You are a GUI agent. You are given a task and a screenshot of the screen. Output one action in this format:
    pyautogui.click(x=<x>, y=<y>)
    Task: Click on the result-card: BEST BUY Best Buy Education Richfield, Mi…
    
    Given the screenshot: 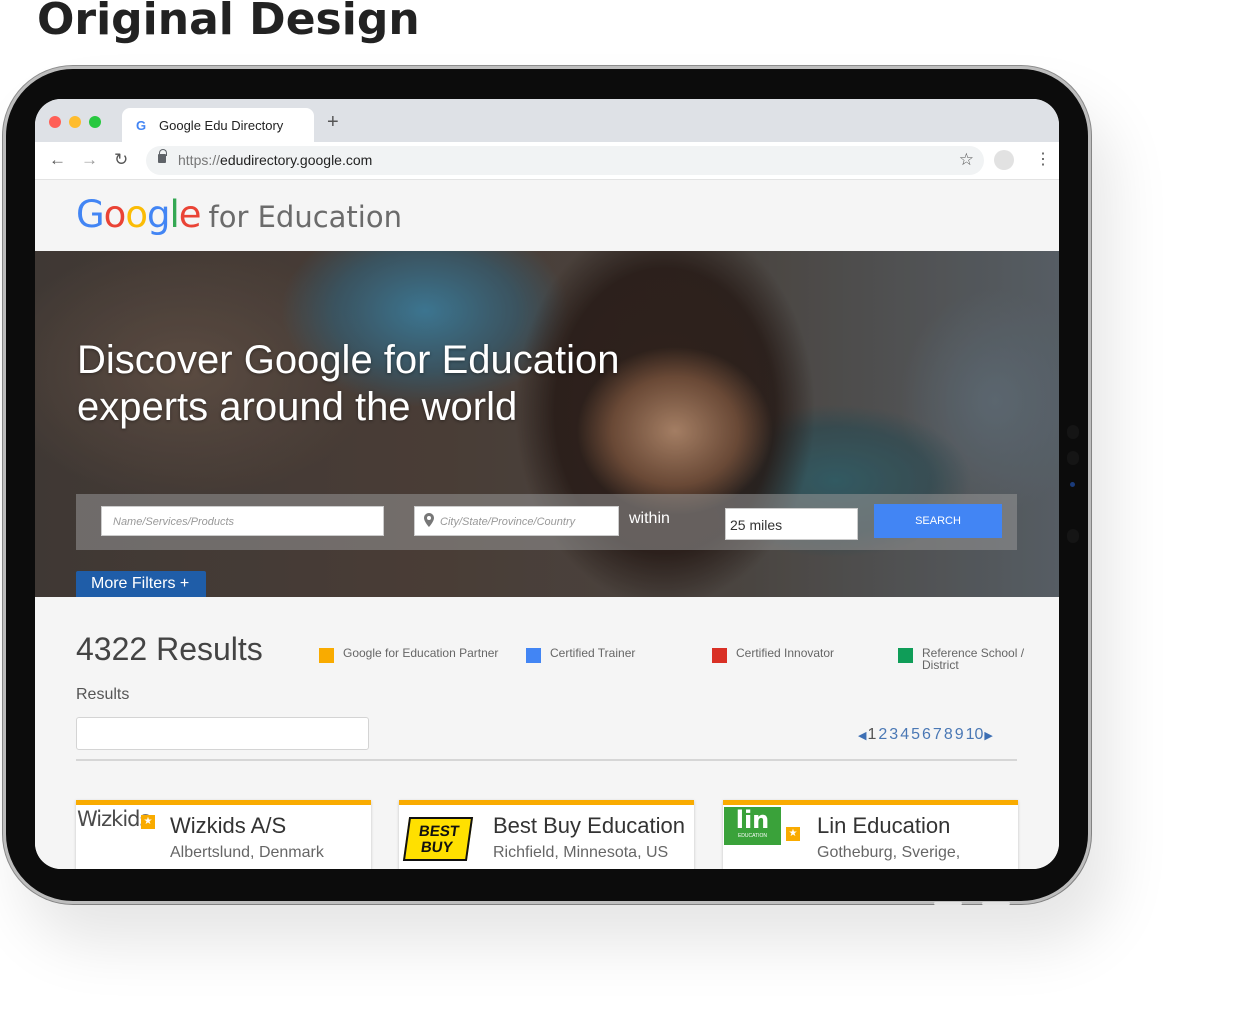 What is the action you would take?
    pyautogui.click(x=546, y=834)
    